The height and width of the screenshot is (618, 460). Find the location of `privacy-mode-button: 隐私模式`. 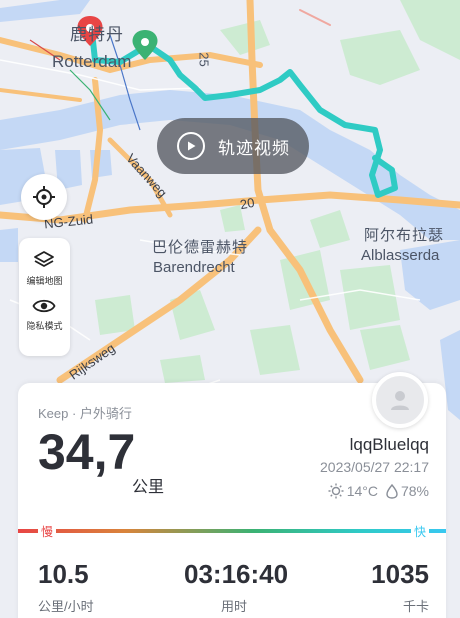

privacy-mode-button: 隐私模式 is located at coordinates (44, 314).